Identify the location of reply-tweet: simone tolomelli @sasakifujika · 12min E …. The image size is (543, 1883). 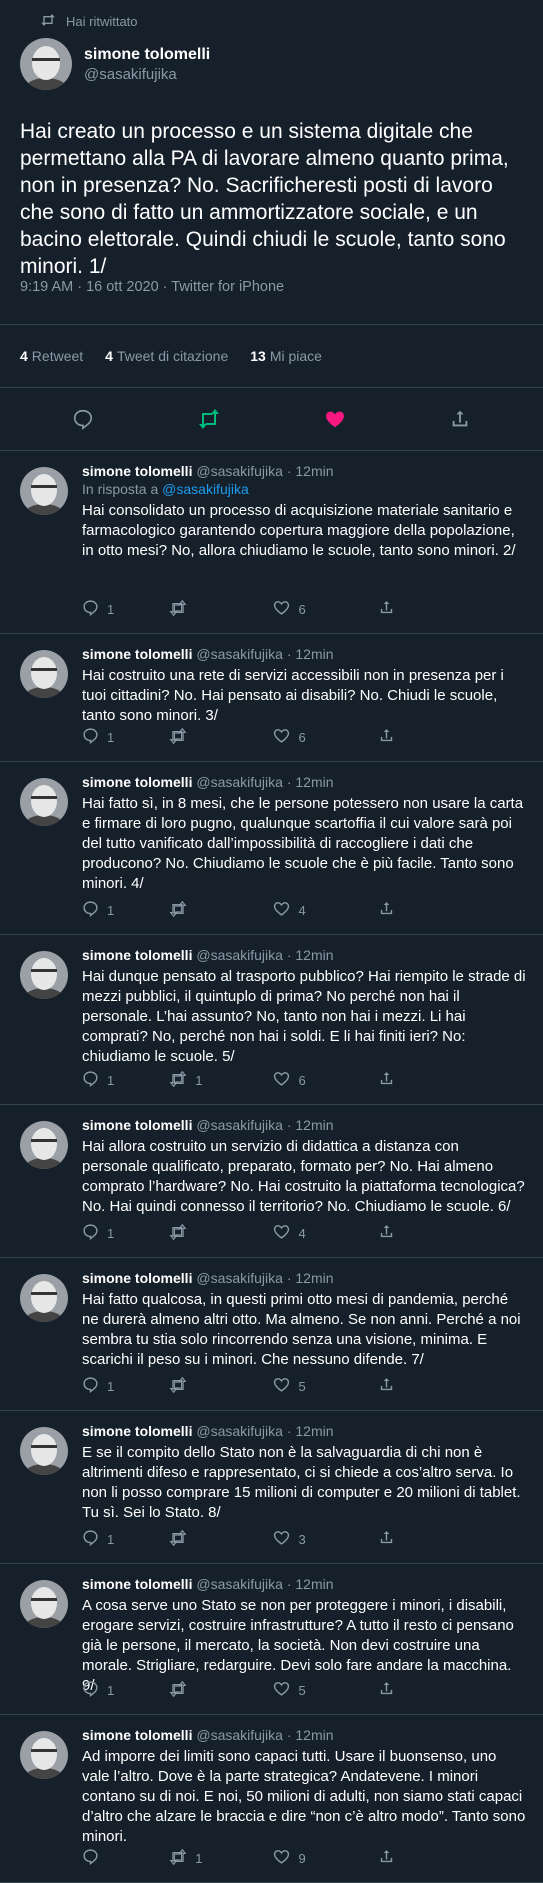
(271, 1487).